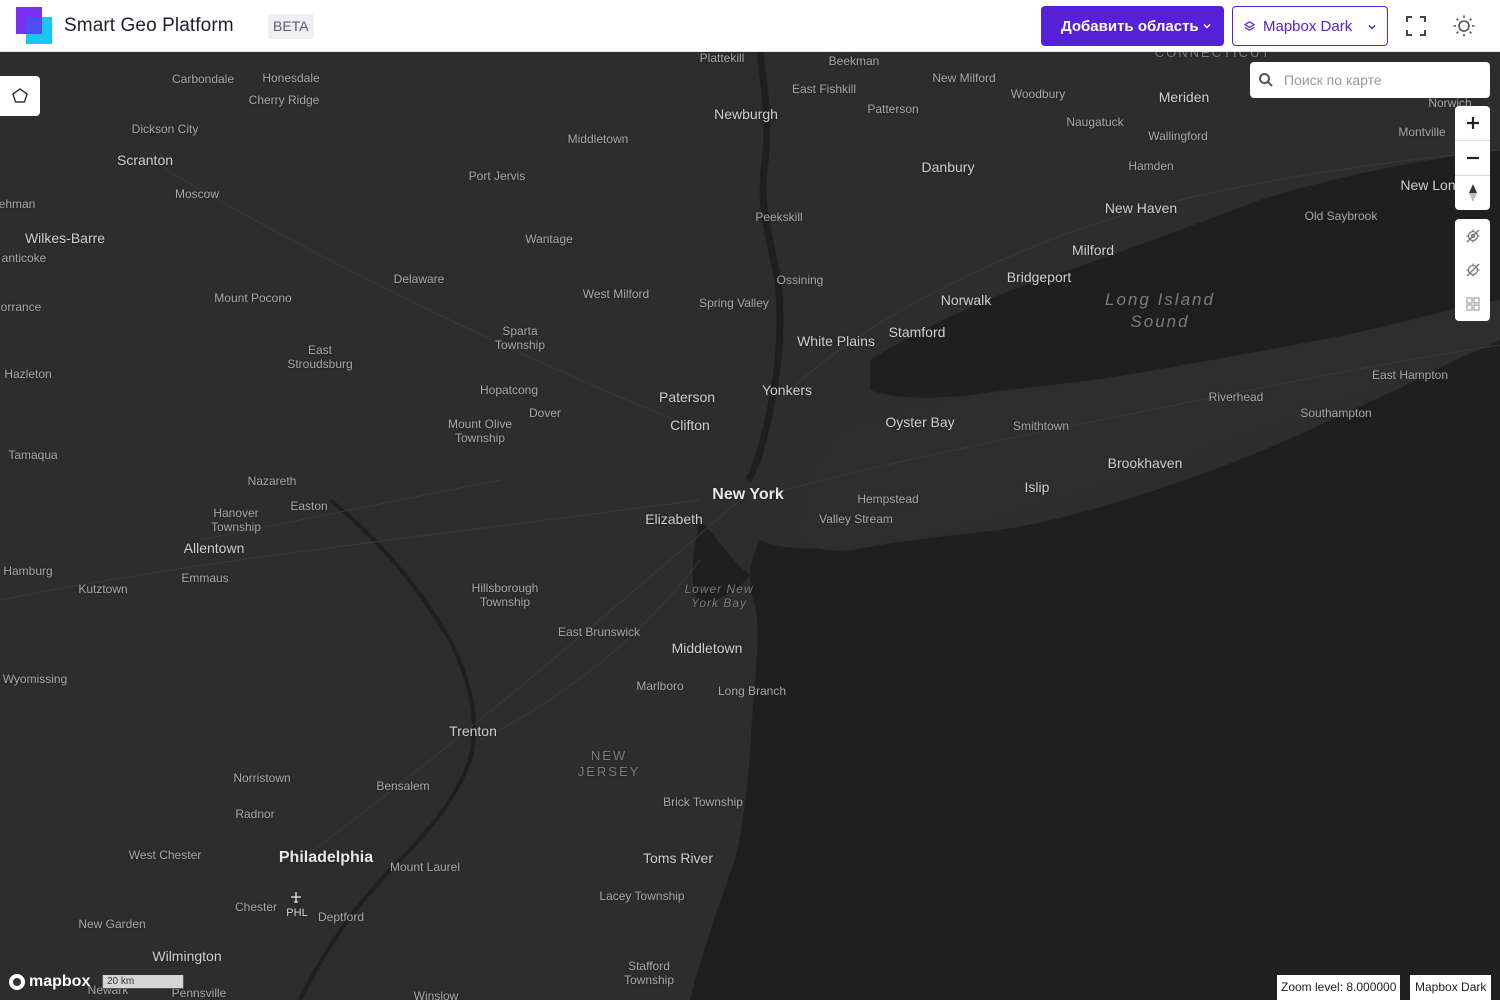  I want to click on style-name-readout: Mapbox Dark, so click(1451, 987).